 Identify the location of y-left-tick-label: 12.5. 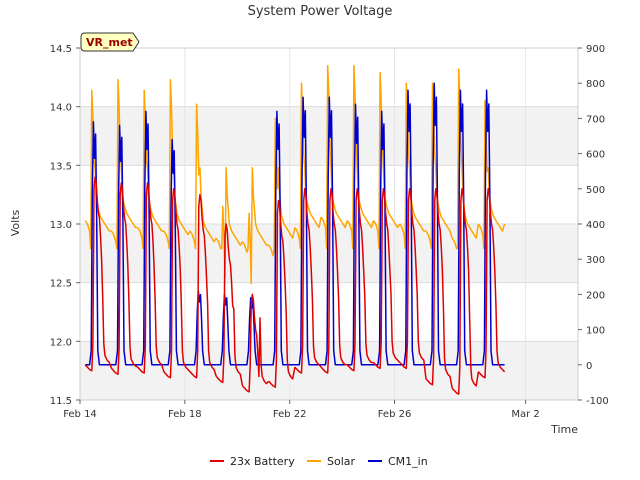
(61, 284).